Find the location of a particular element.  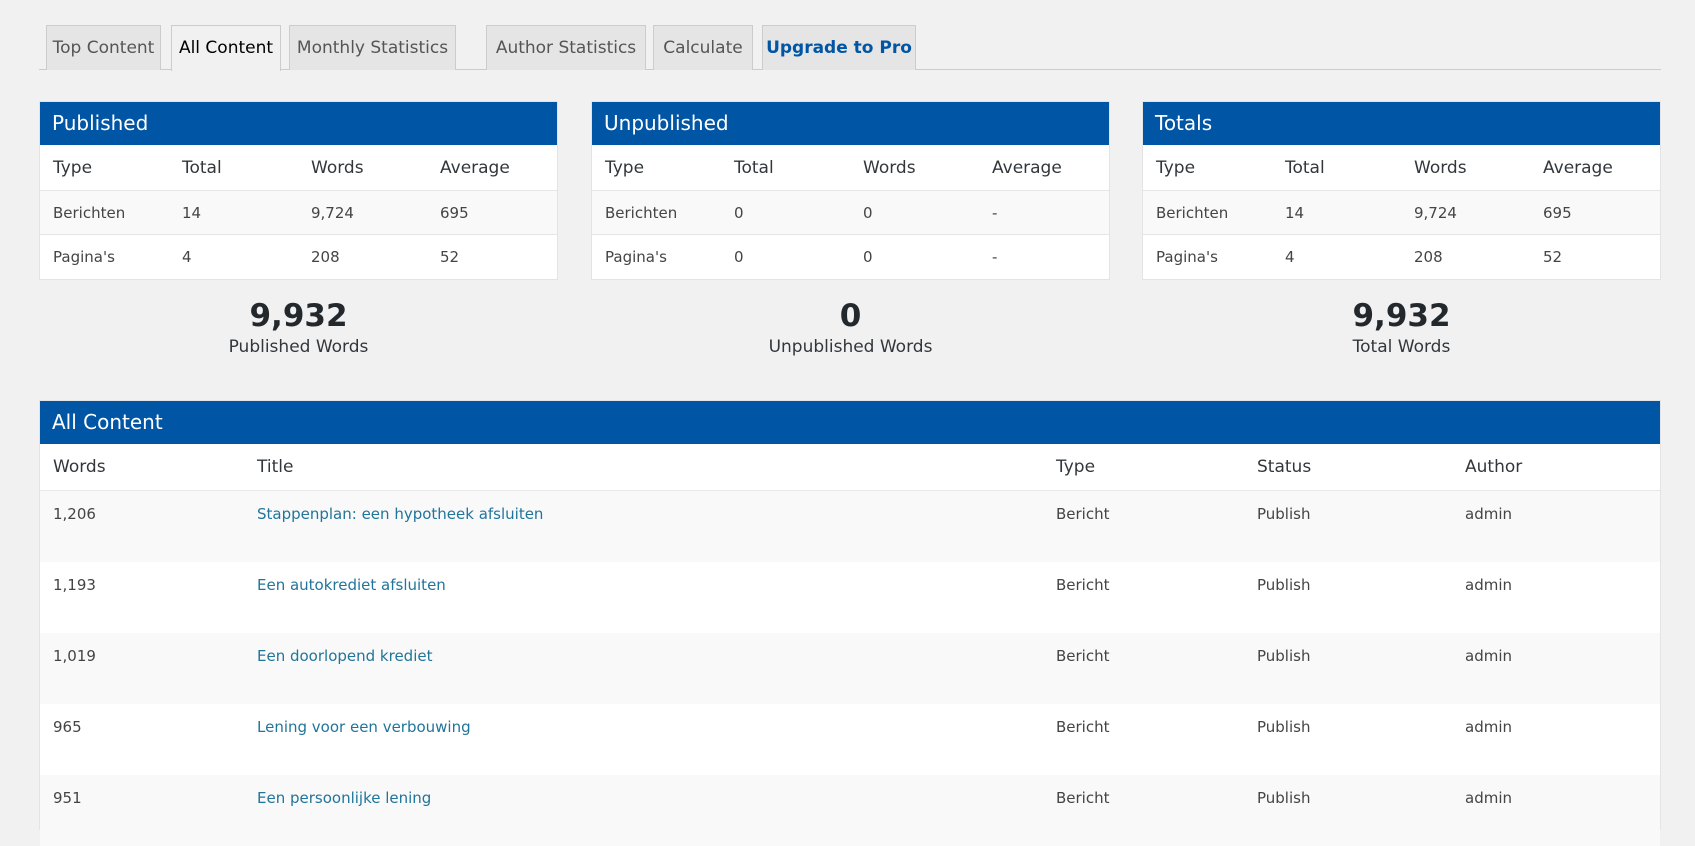

published-words-total: 9,932 Published Words is located at coordinates (298, 327).